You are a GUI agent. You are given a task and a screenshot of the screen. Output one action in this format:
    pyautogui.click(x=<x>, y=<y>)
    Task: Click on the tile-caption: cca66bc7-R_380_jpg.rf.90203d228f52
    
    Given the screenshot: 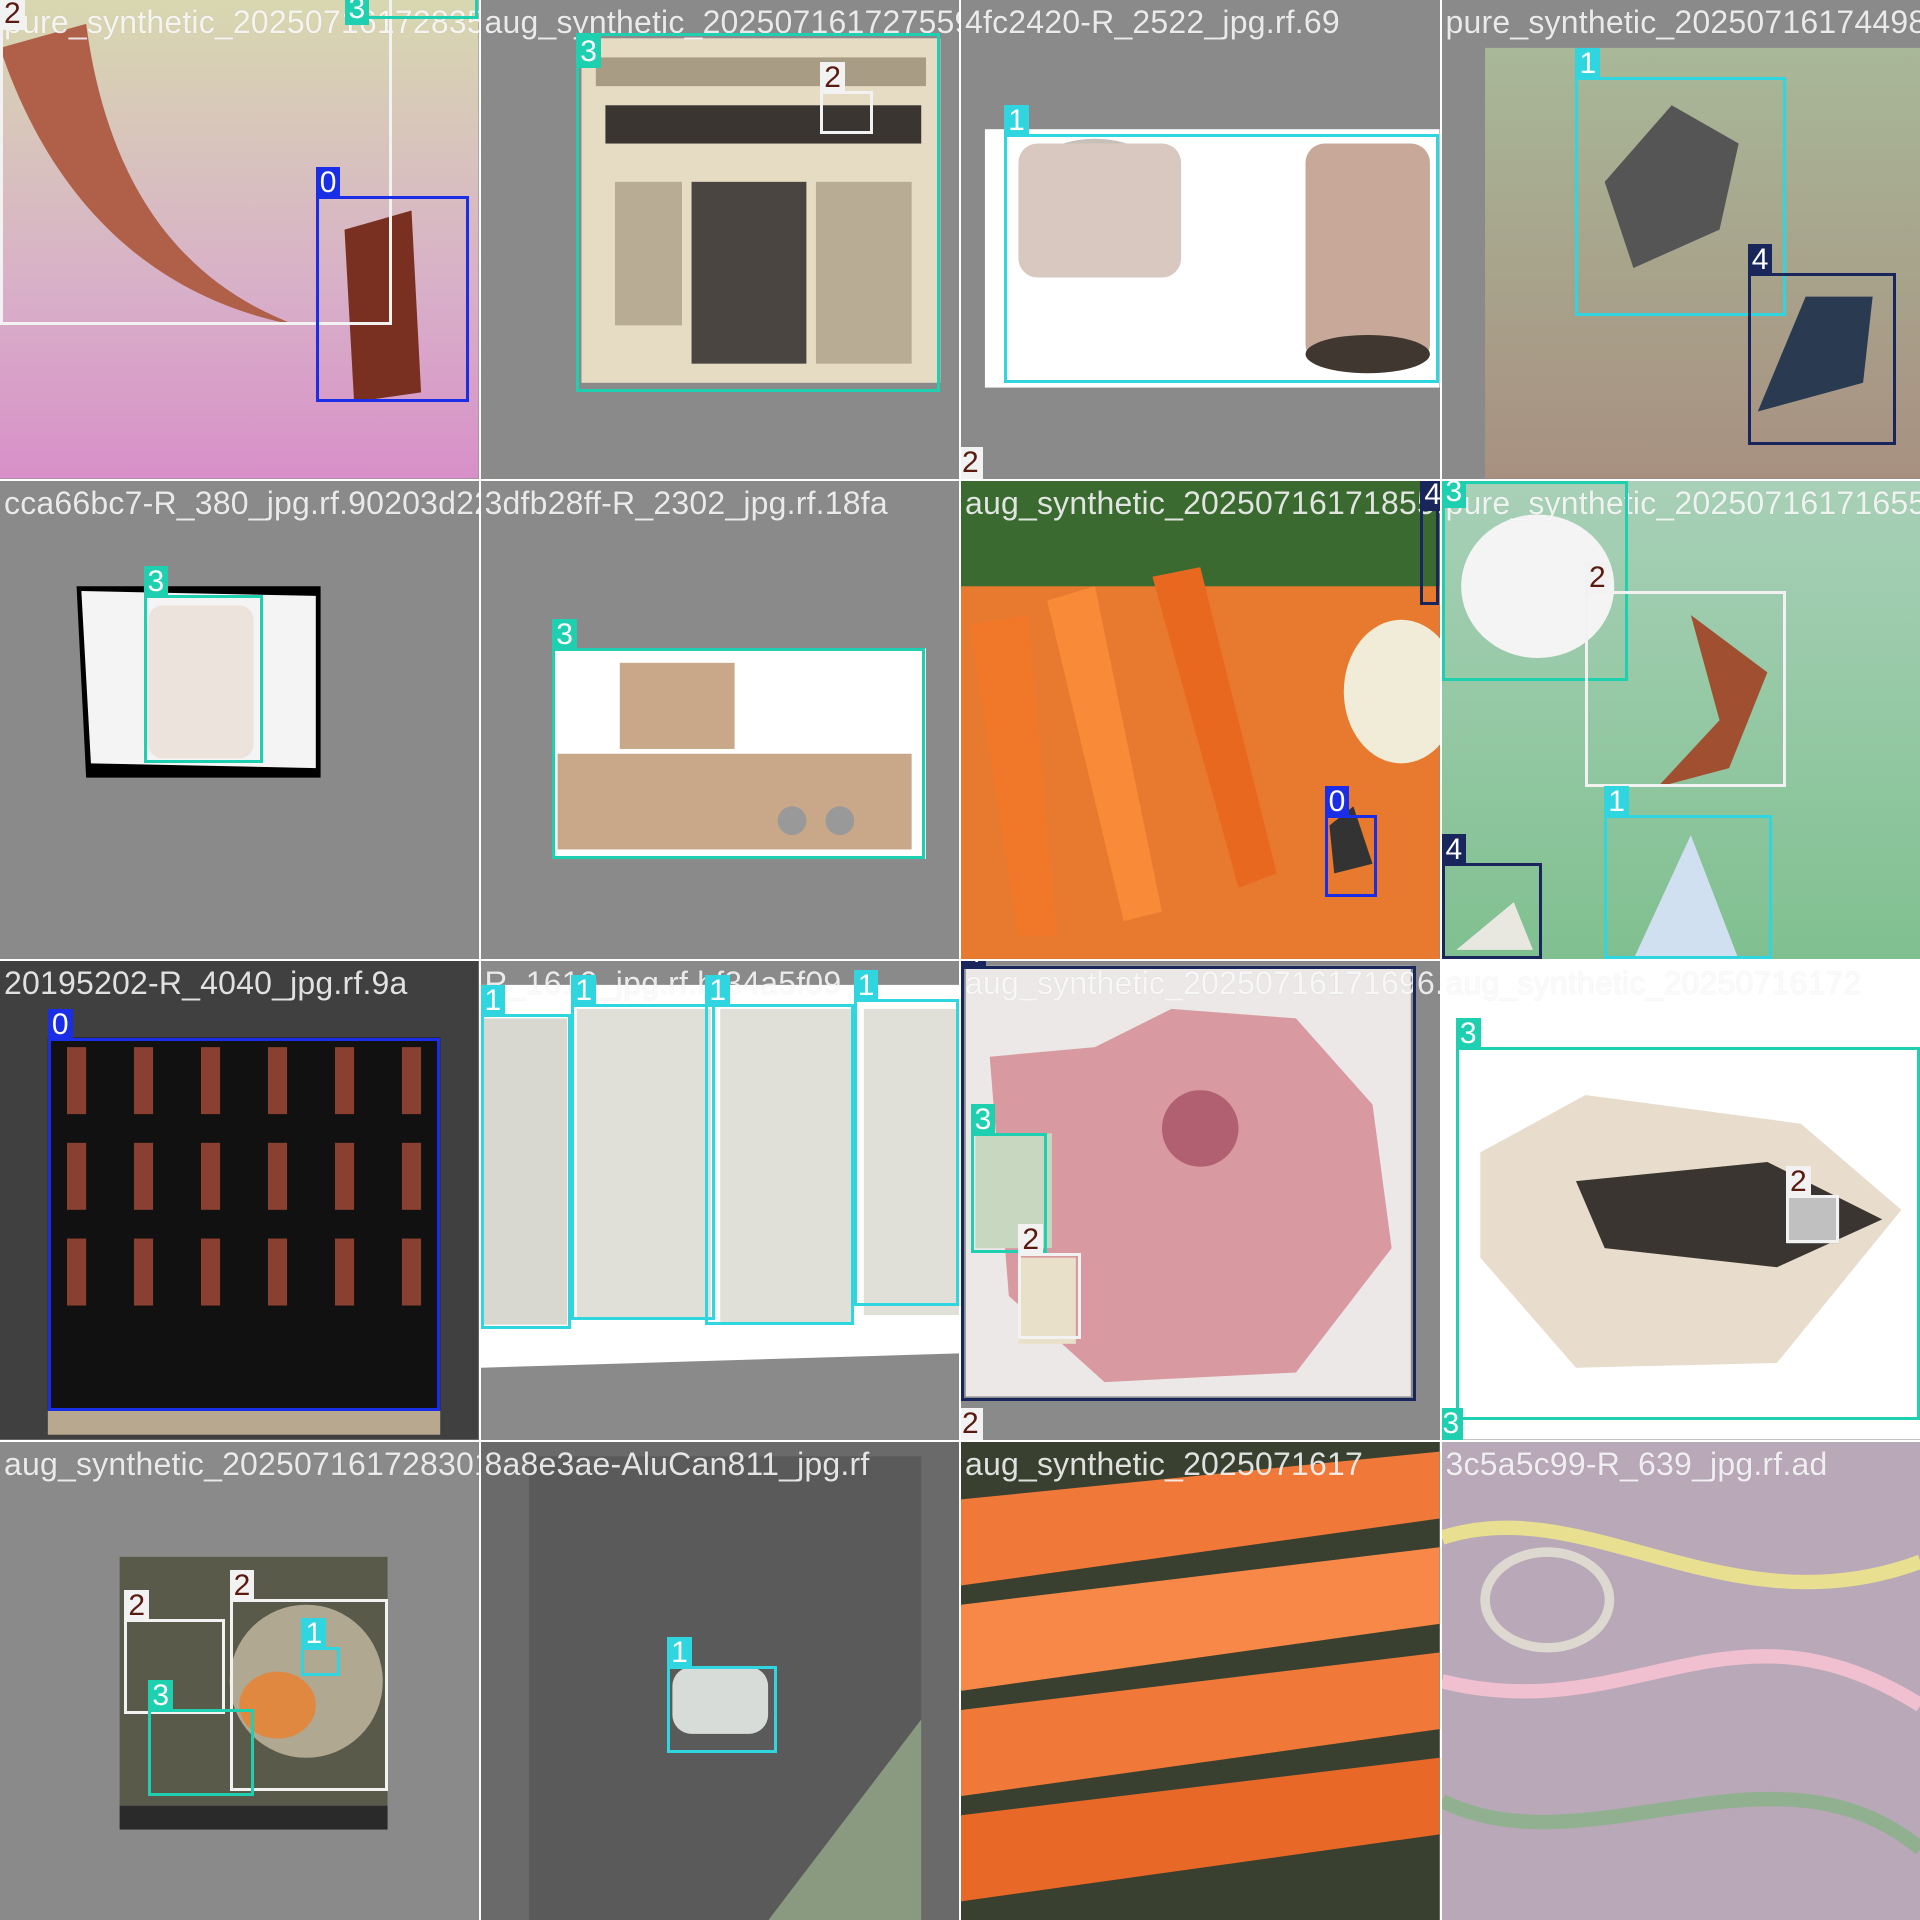 What is the action you would take?
    pyautogui.click(x=241, y=502)
    